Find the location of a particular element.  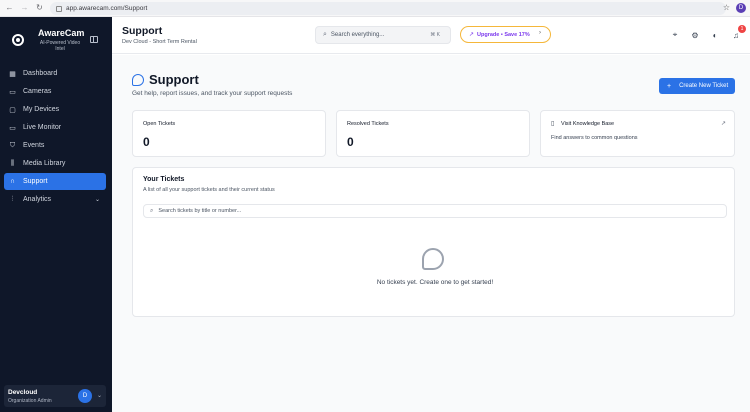

back-icon: ← is located at coordinates (9, 8).